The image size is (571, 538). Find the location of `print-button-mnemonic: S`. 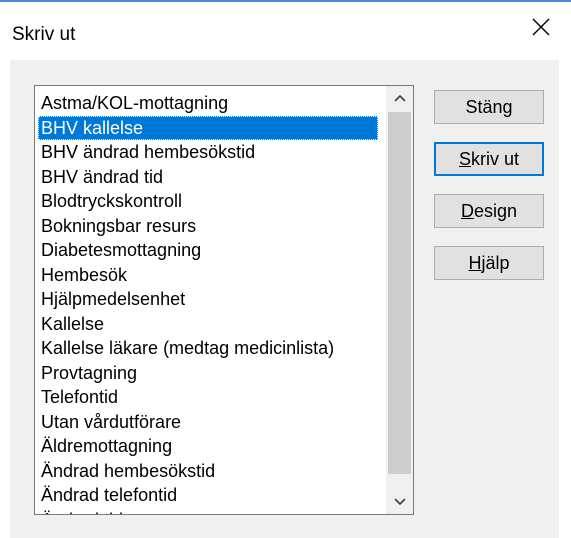

print-button-mnemonic: S is located at coordinates (464, 158).